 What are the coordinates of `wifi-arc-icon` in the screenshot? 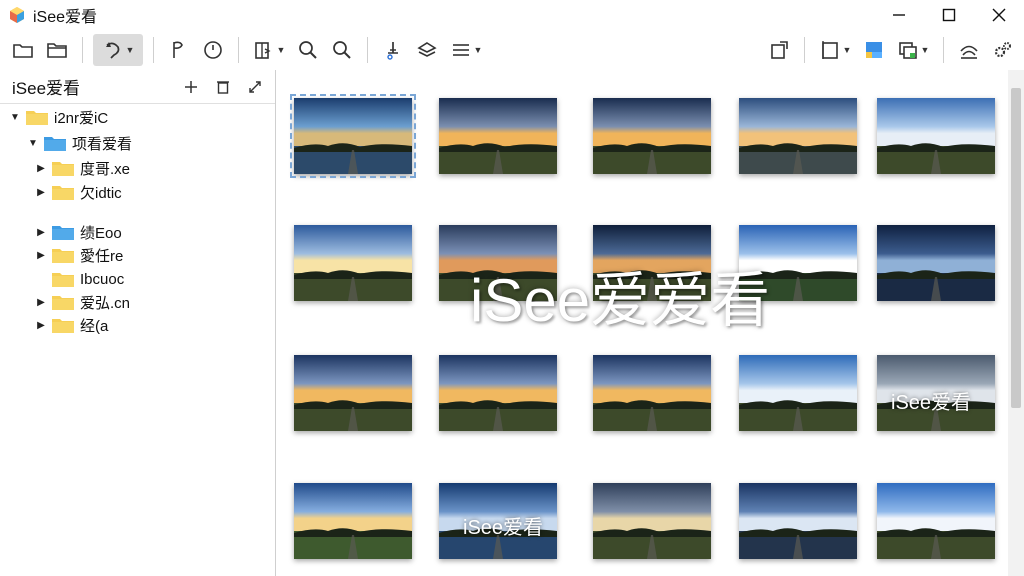 It's located at (969, 52).